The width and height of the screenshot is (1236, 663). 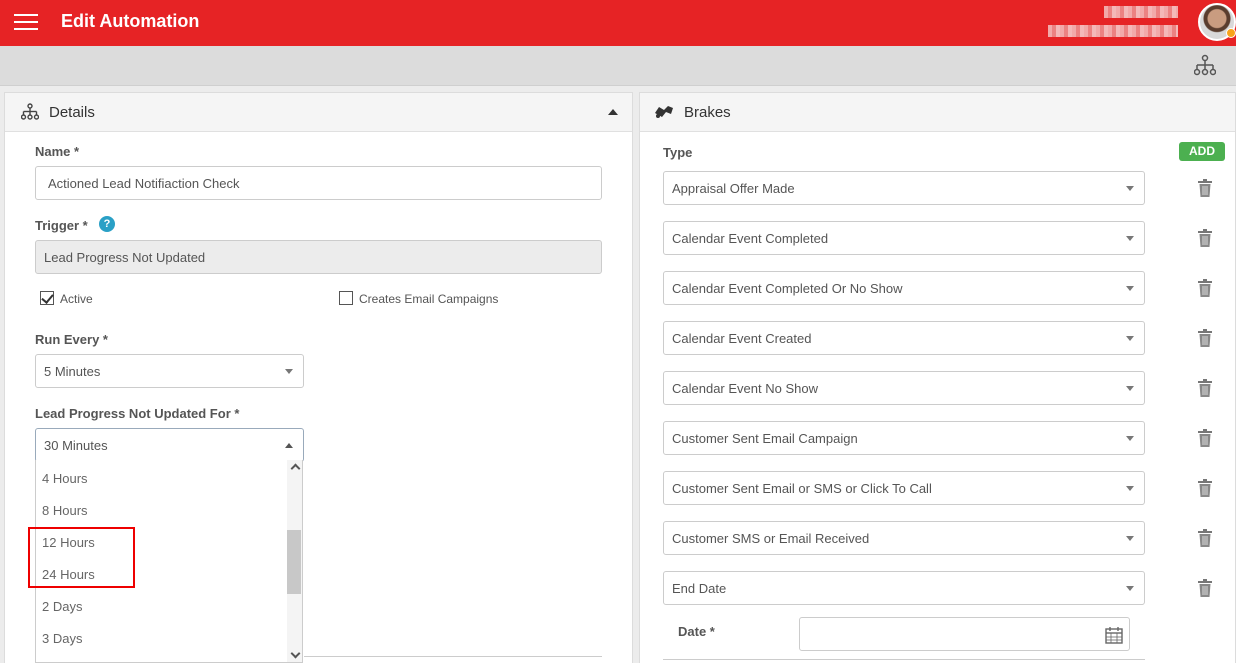 What do you see at coordinates (733, 188) in the screenshot?
I see `brake-type-value: Appraisal Offer Made` at bounding box center [733, 188].